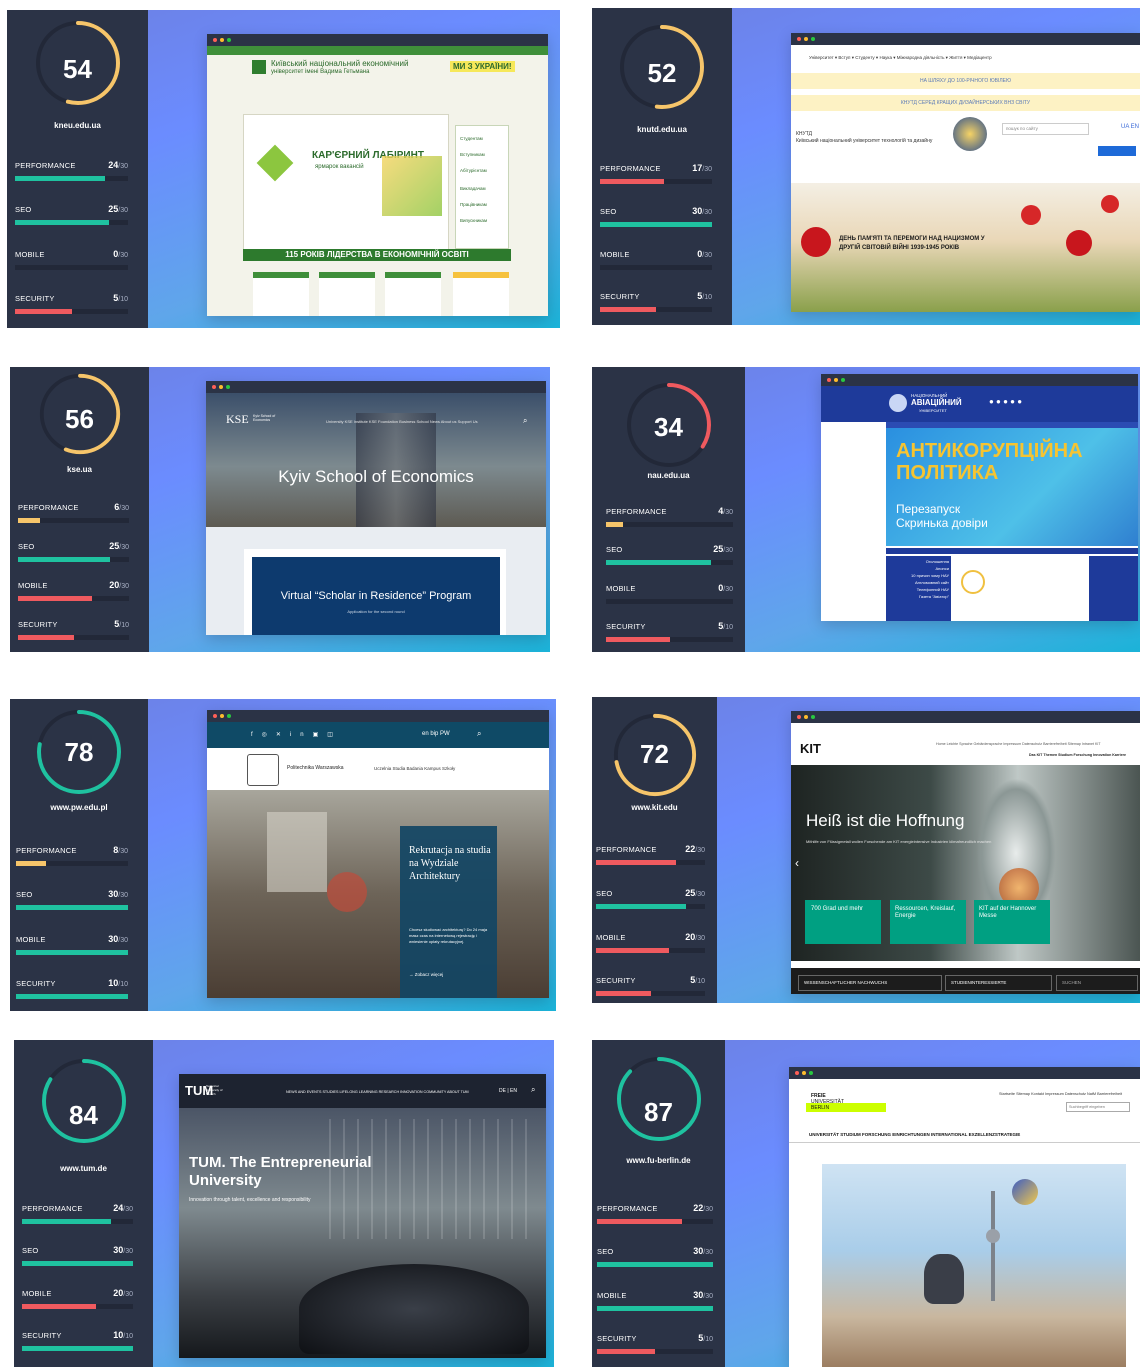 Image resolution: width=1140 pixels, height=1367 pixels. What do you see at coordinates (77, 125) in the screenshot?
I see `site-domain: kneu.edu.ua` at bounding box center [77, 125].